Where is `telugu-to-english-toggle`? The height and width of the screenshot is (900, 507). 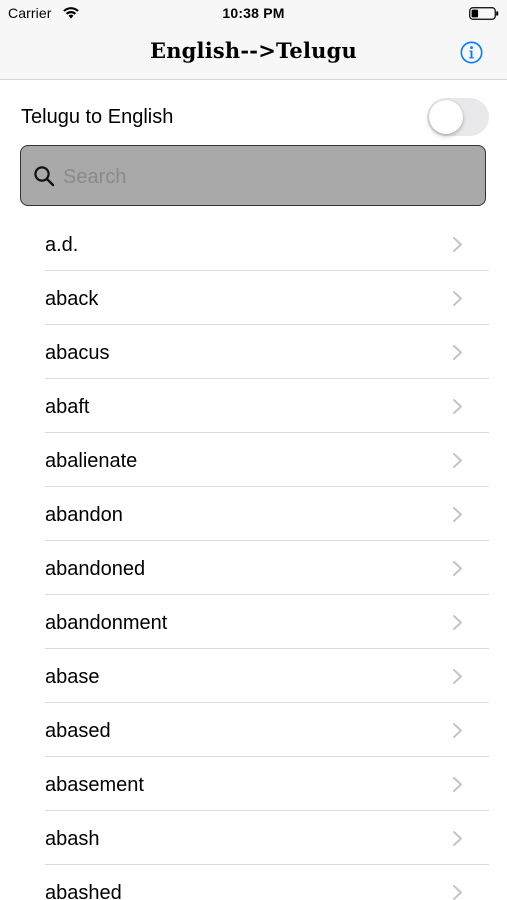 telugu-to-english-toggle is located at coordinates (458, 117).